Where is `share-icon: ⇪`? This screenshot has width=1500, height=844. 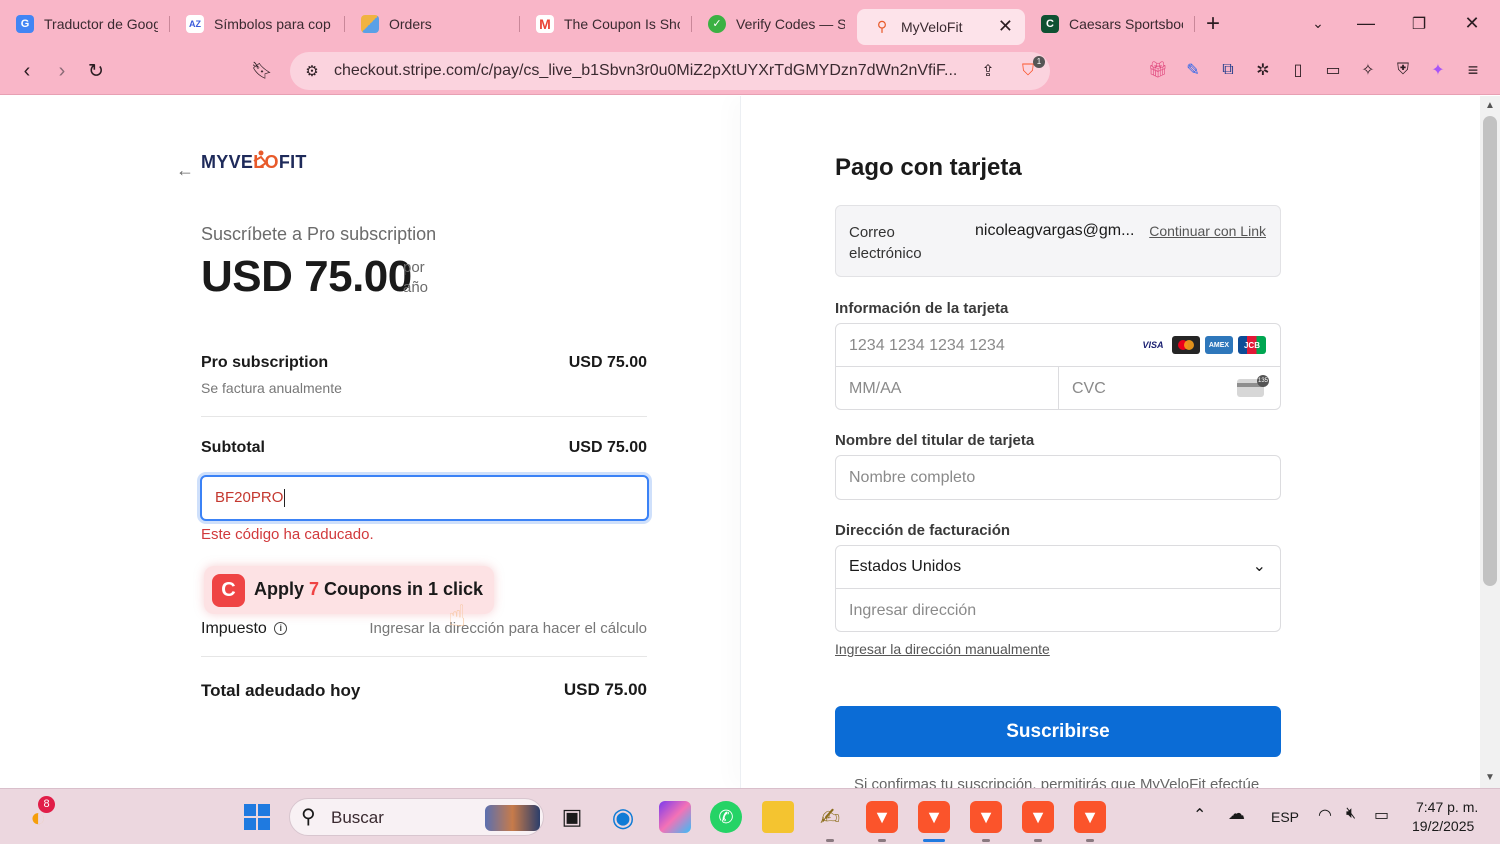
share-icon: ⇪ is located at coordinates (988, 71).